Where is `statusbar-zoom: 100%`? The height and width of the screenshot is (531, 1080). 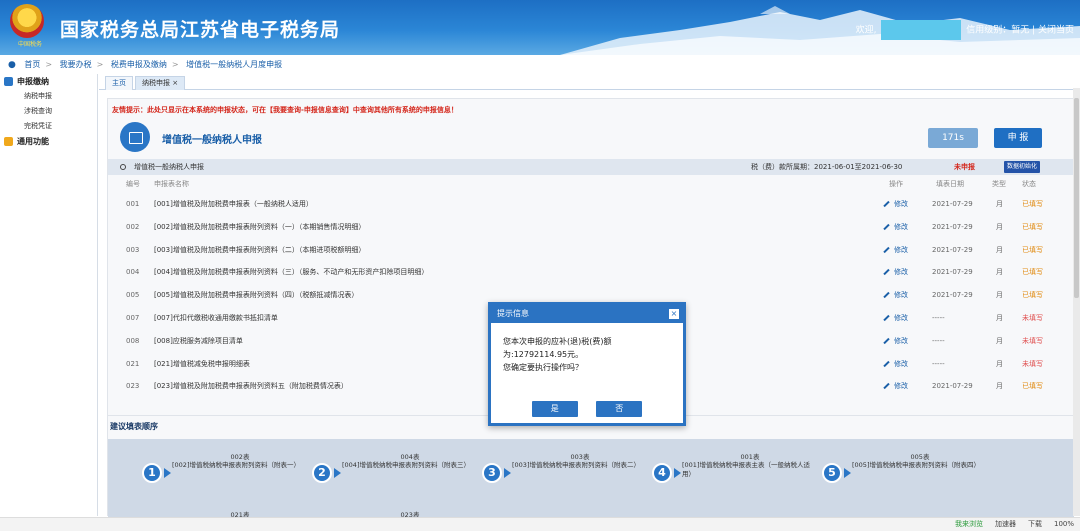 statusbar-zoom: 100% is located at coordinates (1064, 524).